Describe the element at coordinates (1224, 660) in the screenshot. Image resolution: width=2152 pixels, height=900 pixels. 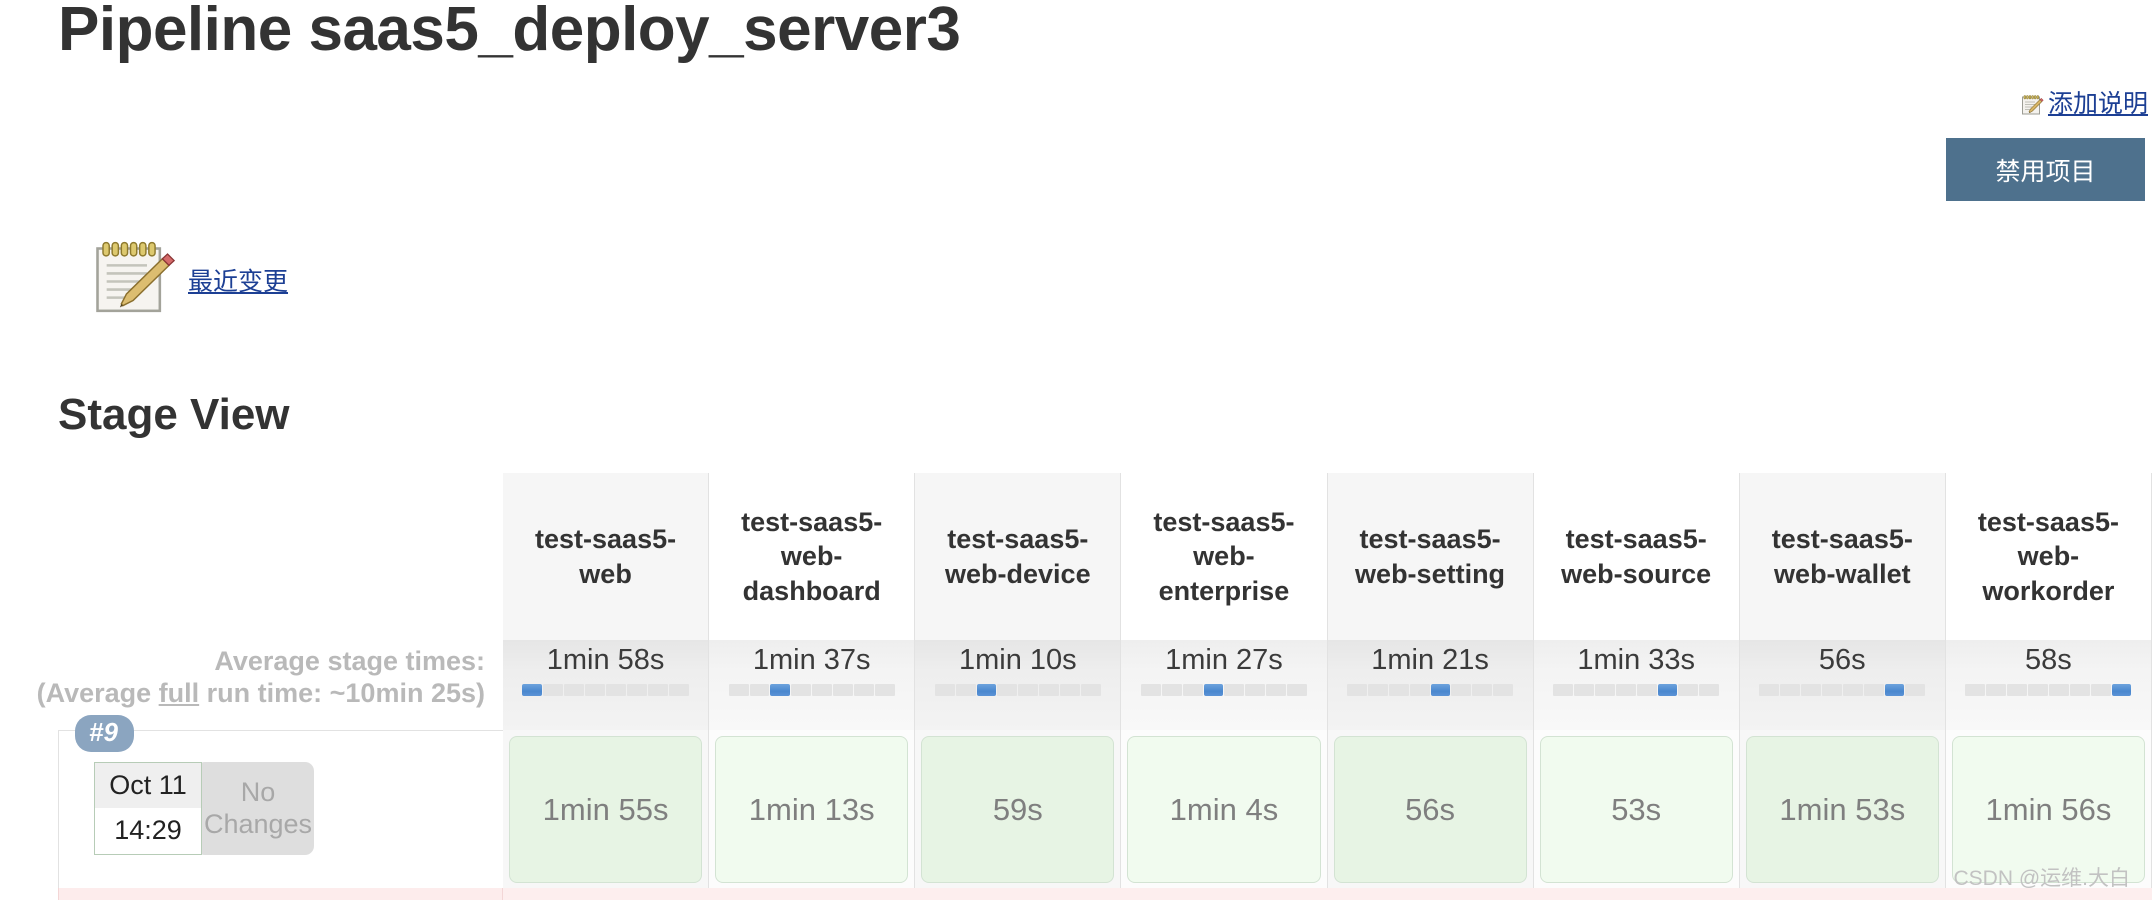
I see `stage-average-time: 1min 27s` at that location.